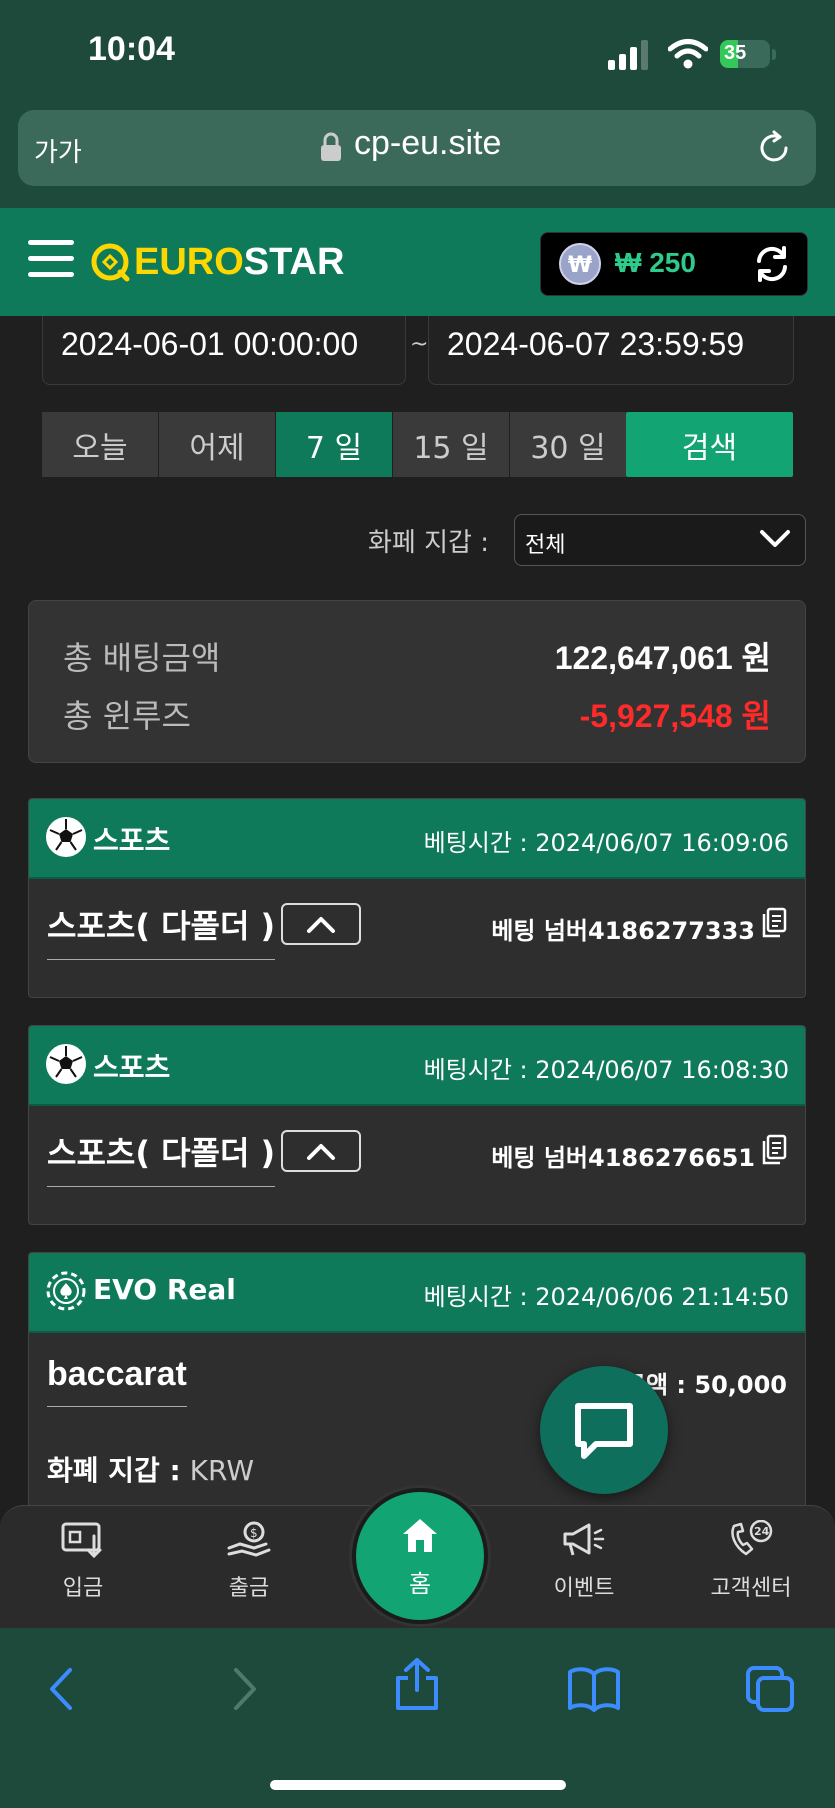 This screenshot has width=835, height=1808. I want to click on wallet-row: 화폐 지갑 : KRW, so click(150, 1469).